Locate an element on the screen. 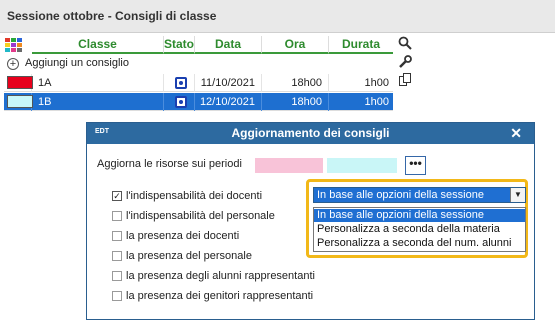 The height and width of the screenshot is (320, 555). option-label: la presenza del personale is located at coordinates (189, 256).